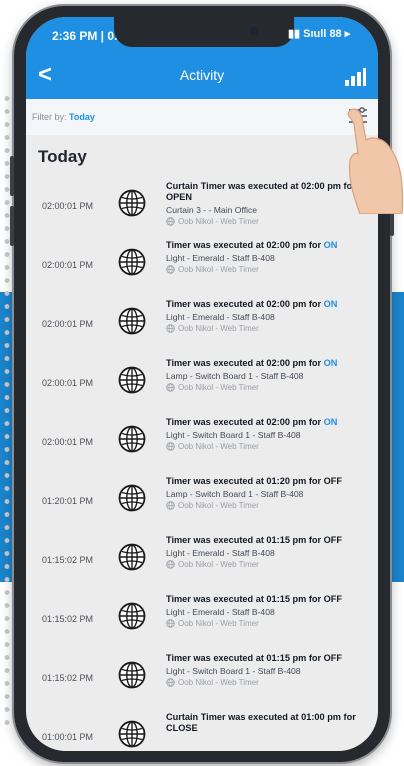 Image resolution: width=404 pixels, height=766 pixels. Describe the element at coordinates (204, 32) in the screenshot. I see `notch` at that location.